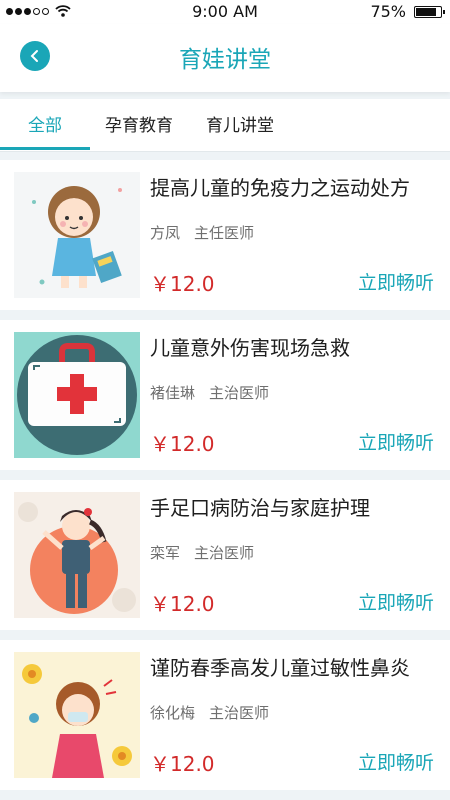 Image resolution: width=450 pixels, height=800 pixels. I want to click on tab-parenting-lectures: 育儿讲堂, so click(240, 123).